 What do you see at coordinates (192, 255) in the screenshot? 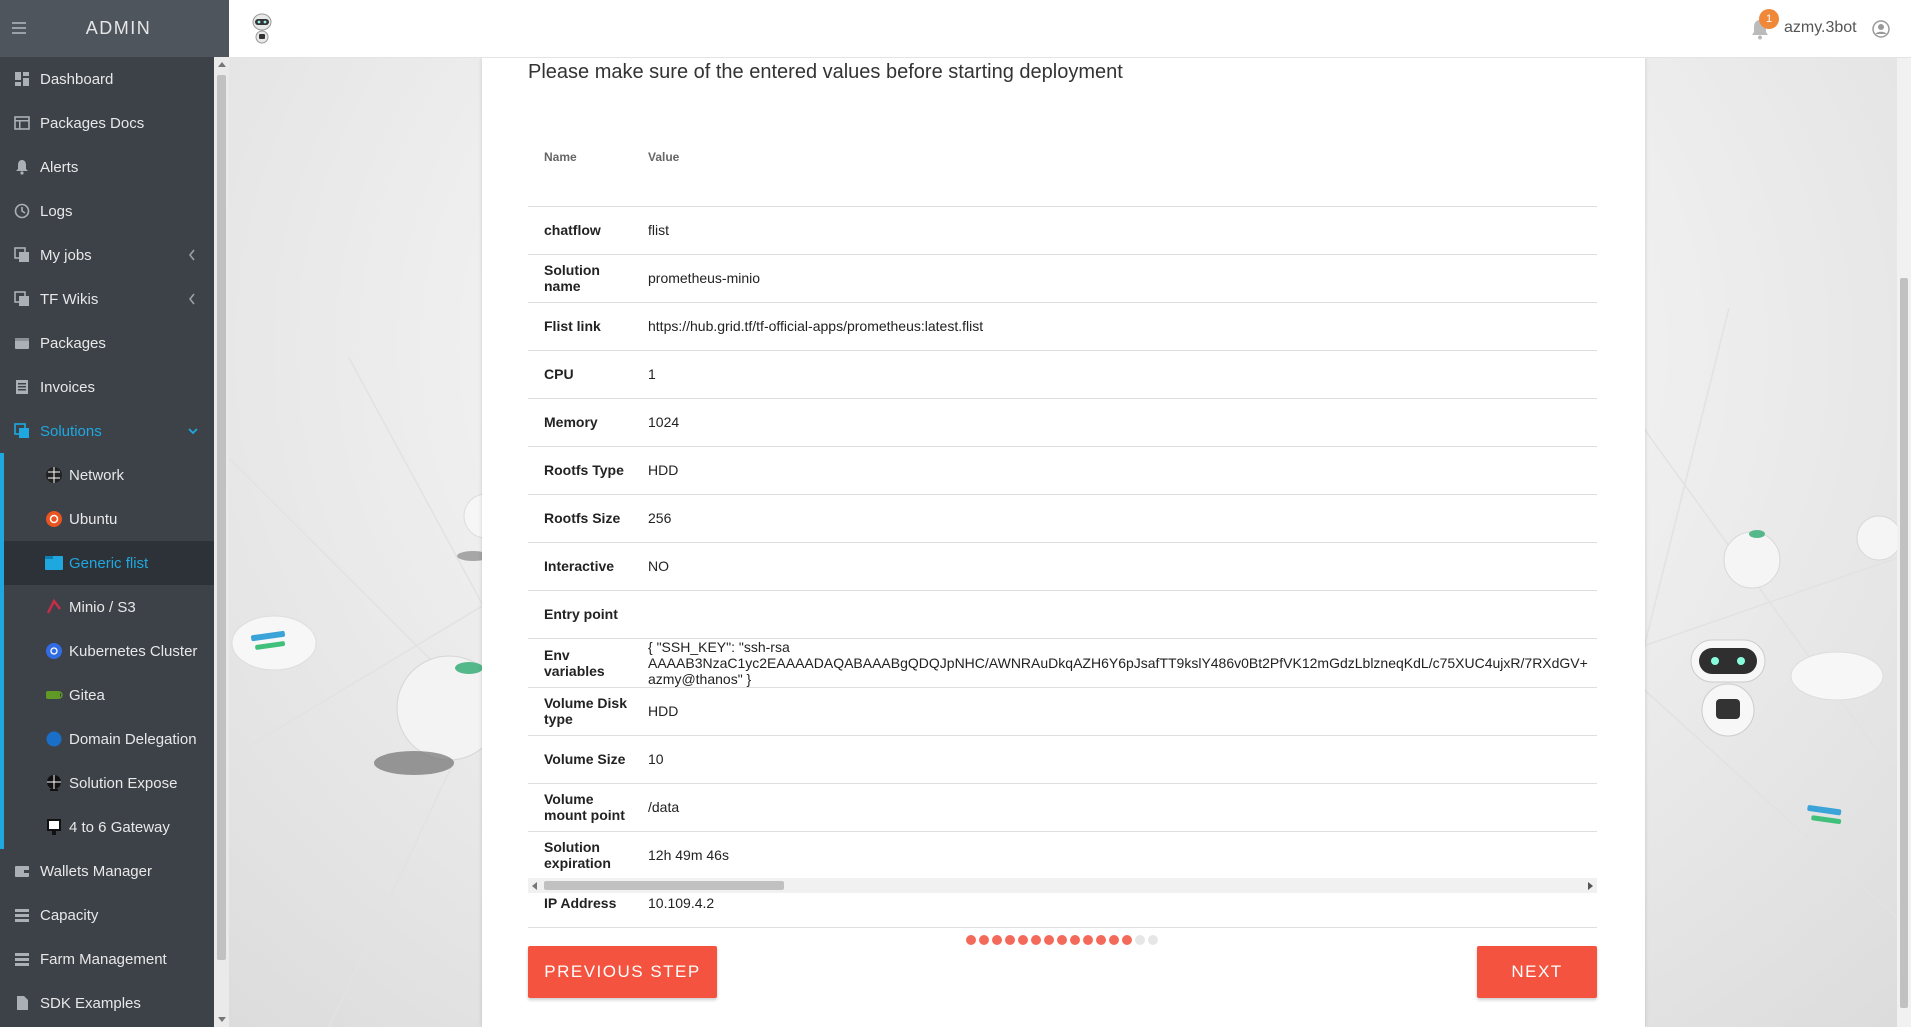
I see `chevron-left-icon` at bounding box center [192, 255].